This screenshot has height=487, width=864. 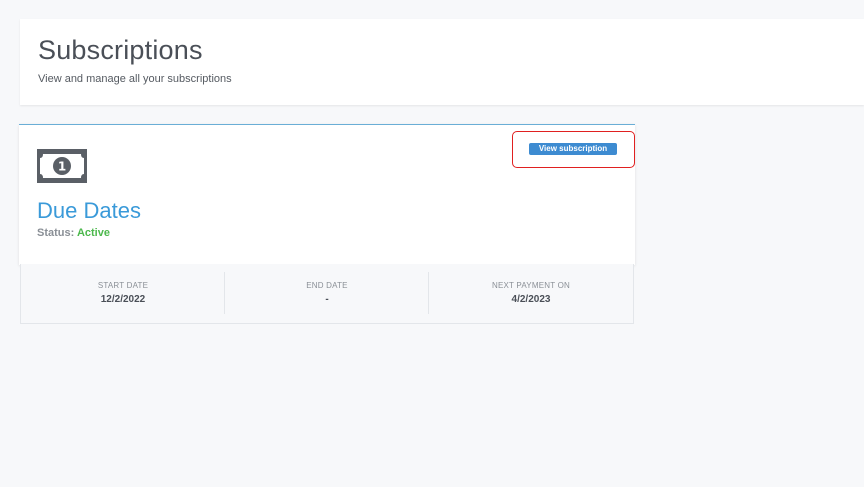 I want to click on banknote-icon: 1, so click(x=62, y=166).